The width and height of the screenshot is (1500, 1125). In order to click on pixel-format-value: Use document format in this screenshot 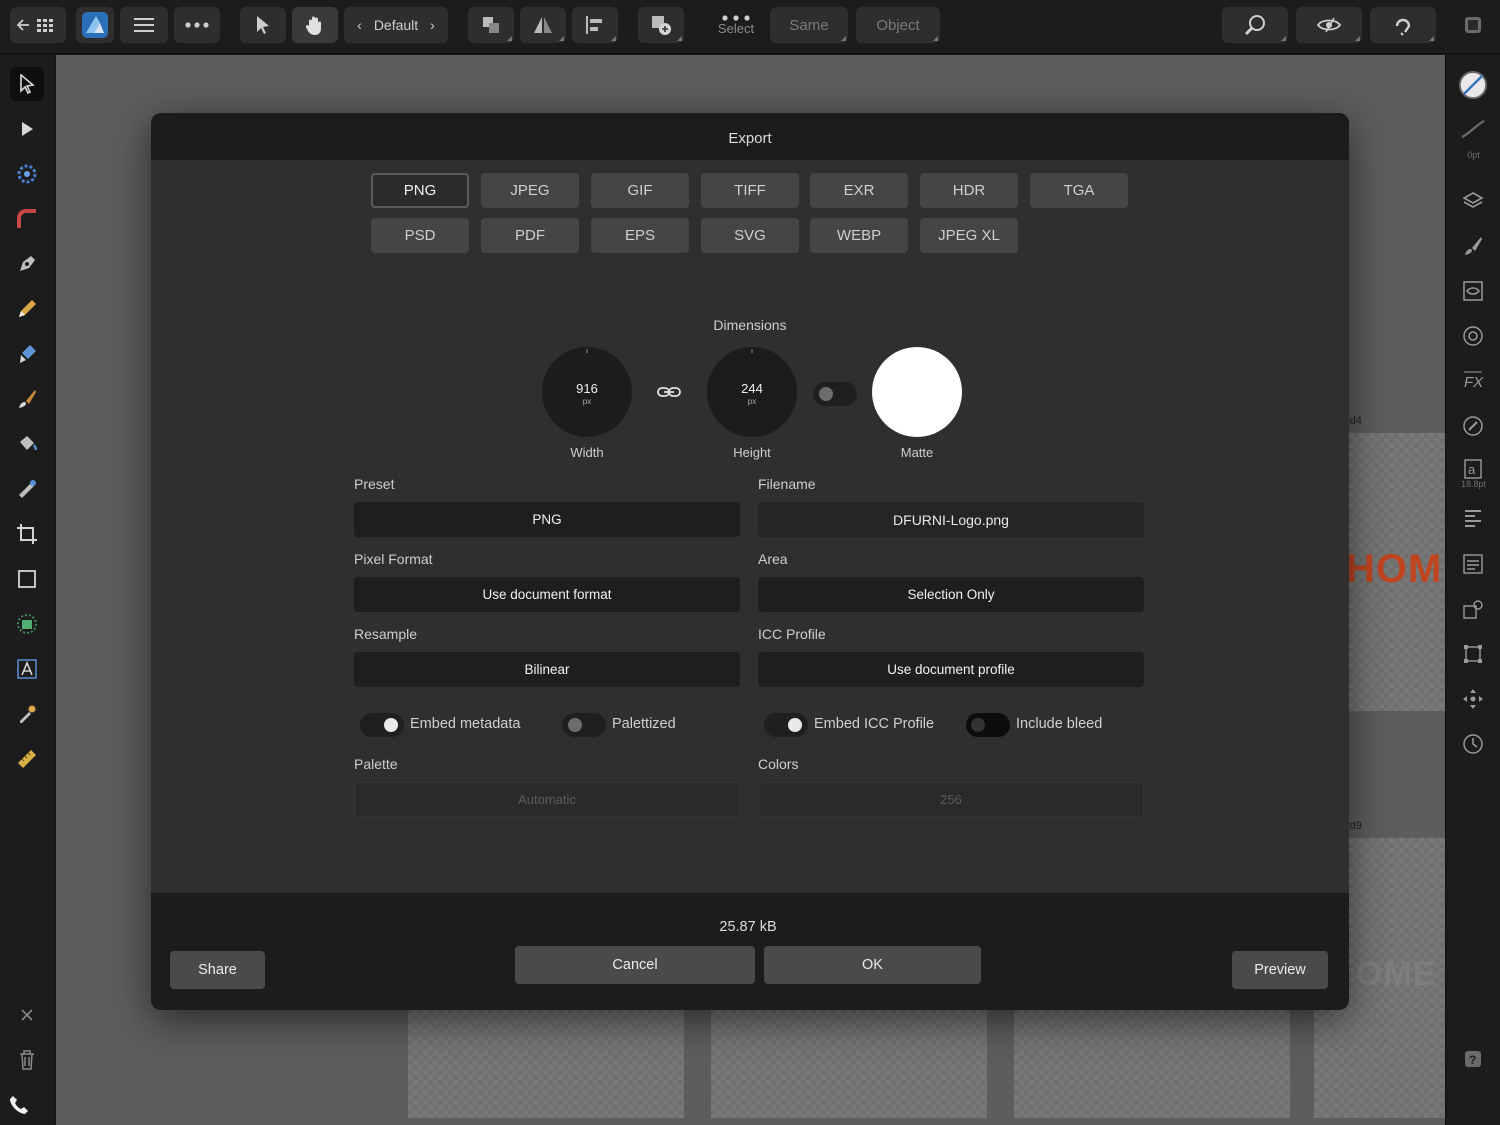, I will do `click(547, 594)`.